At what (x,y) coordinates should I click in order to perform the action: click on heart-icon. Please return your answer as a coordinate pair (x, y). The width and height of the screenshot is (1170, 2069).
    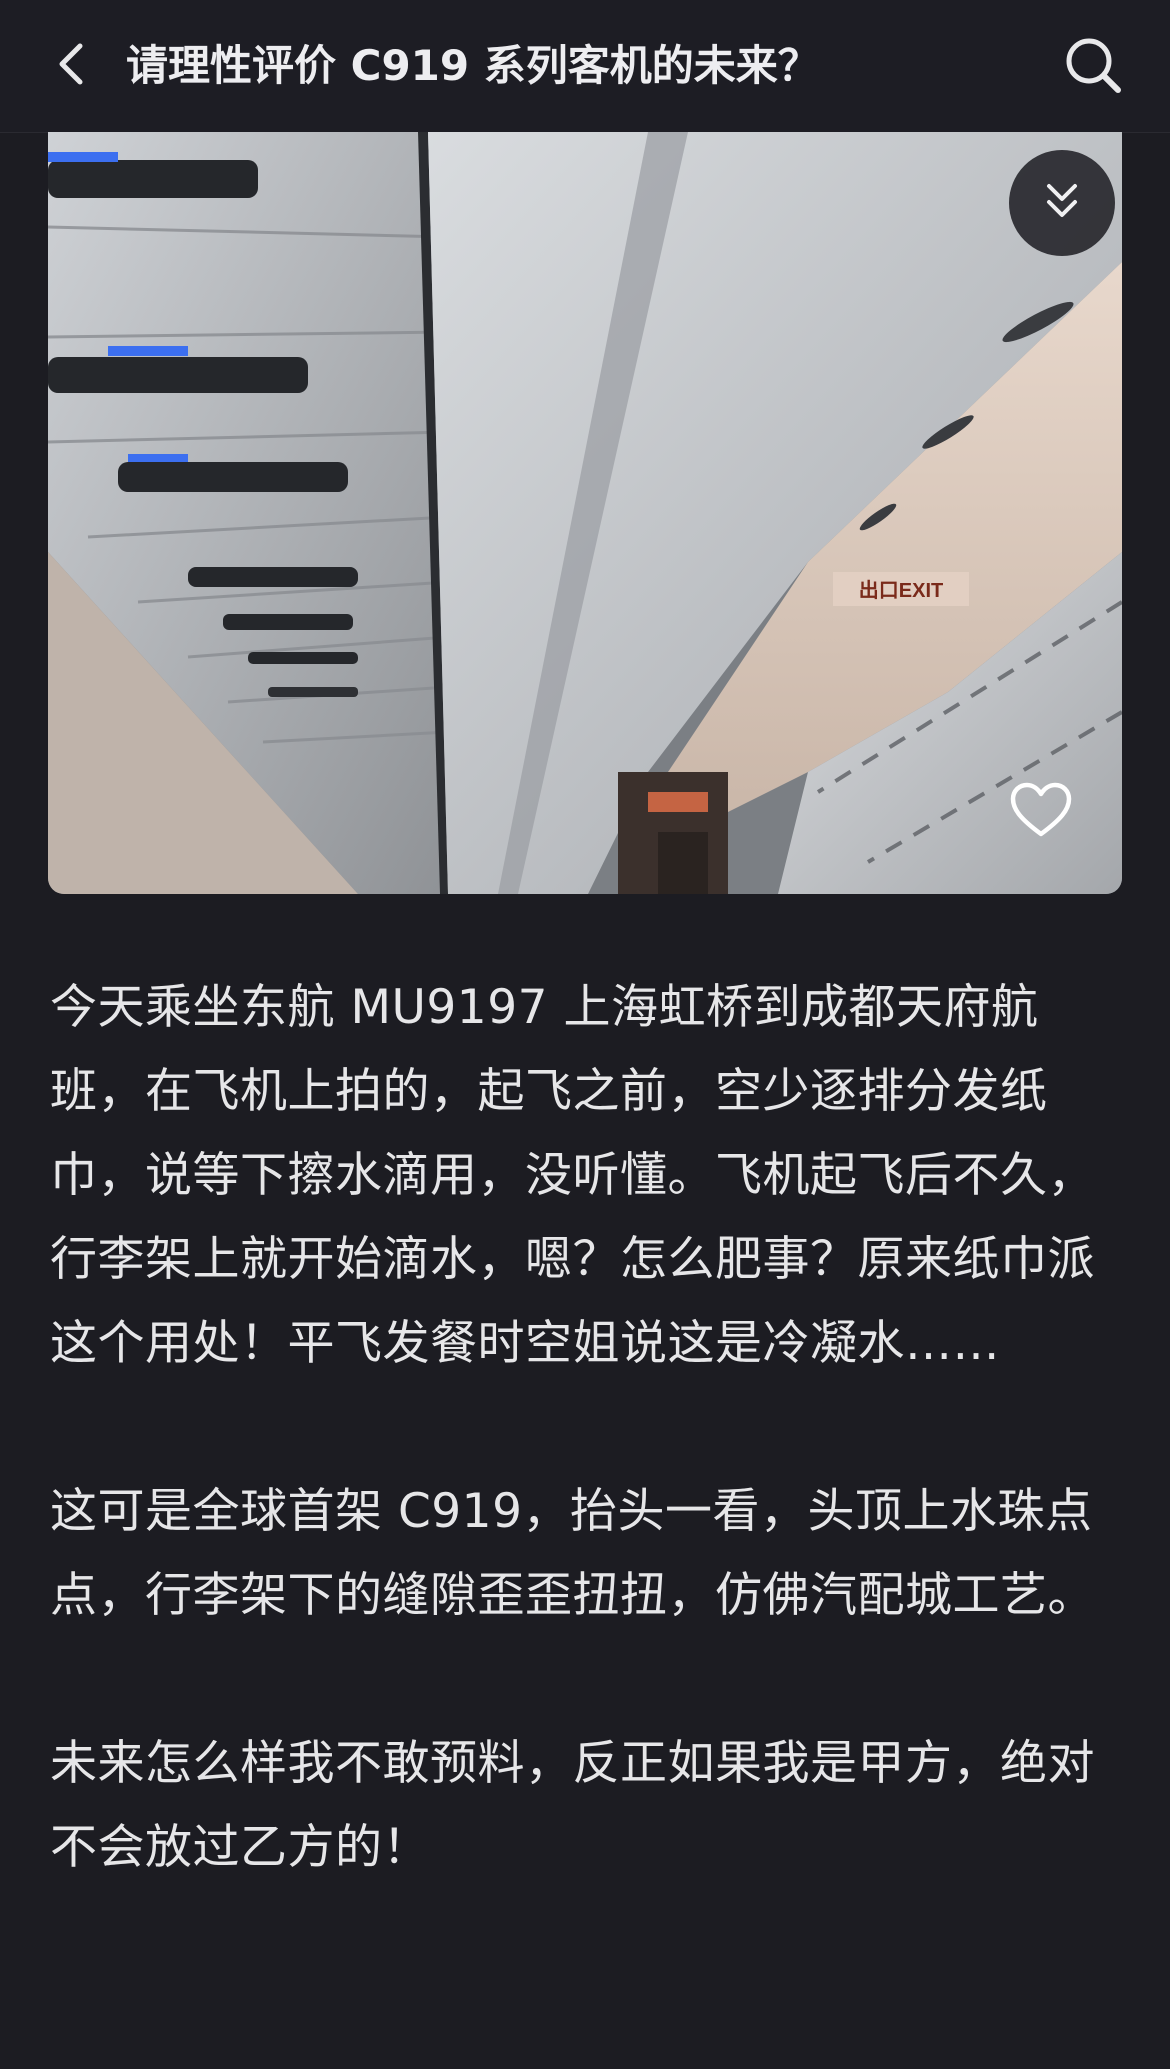
    Looking at the image, I should click on (1041, 812).